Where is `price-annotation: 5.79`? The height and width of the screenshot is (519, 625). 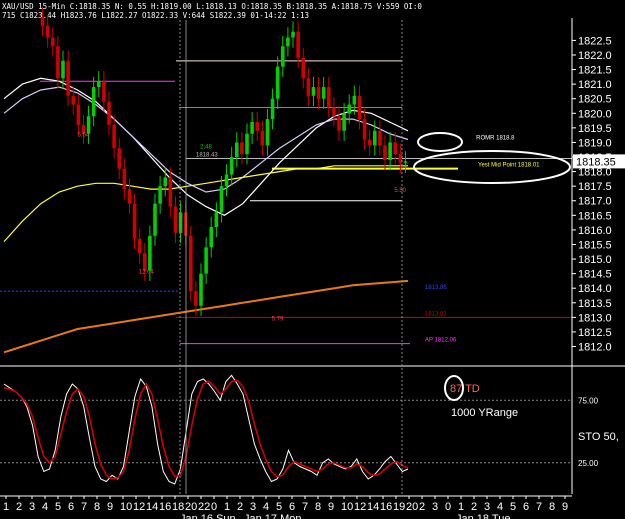
price-annotation: 5.79 is located at coordinates (278, 319).